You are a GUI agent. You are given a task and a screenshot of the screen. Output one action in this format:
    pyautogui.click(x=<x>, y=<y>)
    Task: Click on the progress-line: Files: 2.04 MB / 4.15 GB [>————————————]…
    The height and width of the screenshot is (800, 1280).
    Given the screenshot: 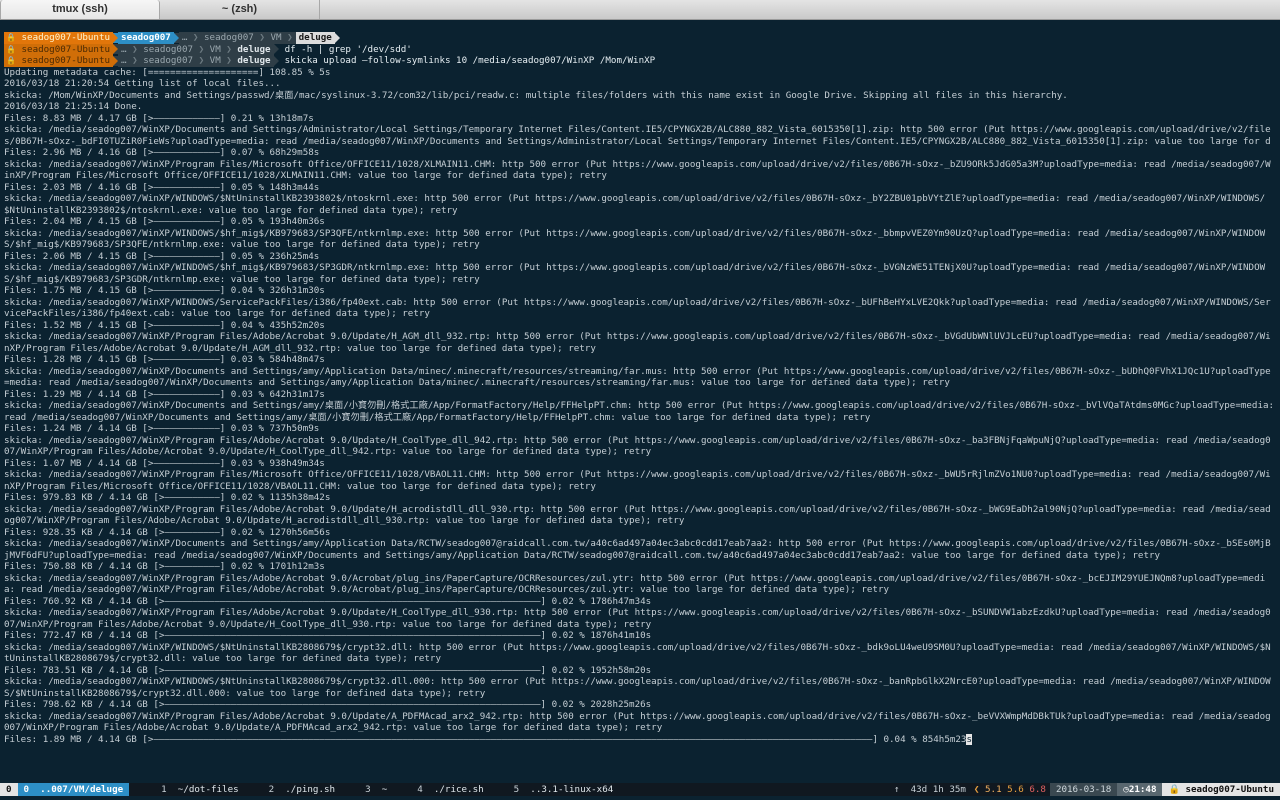 What is the action you would take?
    pyautogui.click(x=164, y=221)
    